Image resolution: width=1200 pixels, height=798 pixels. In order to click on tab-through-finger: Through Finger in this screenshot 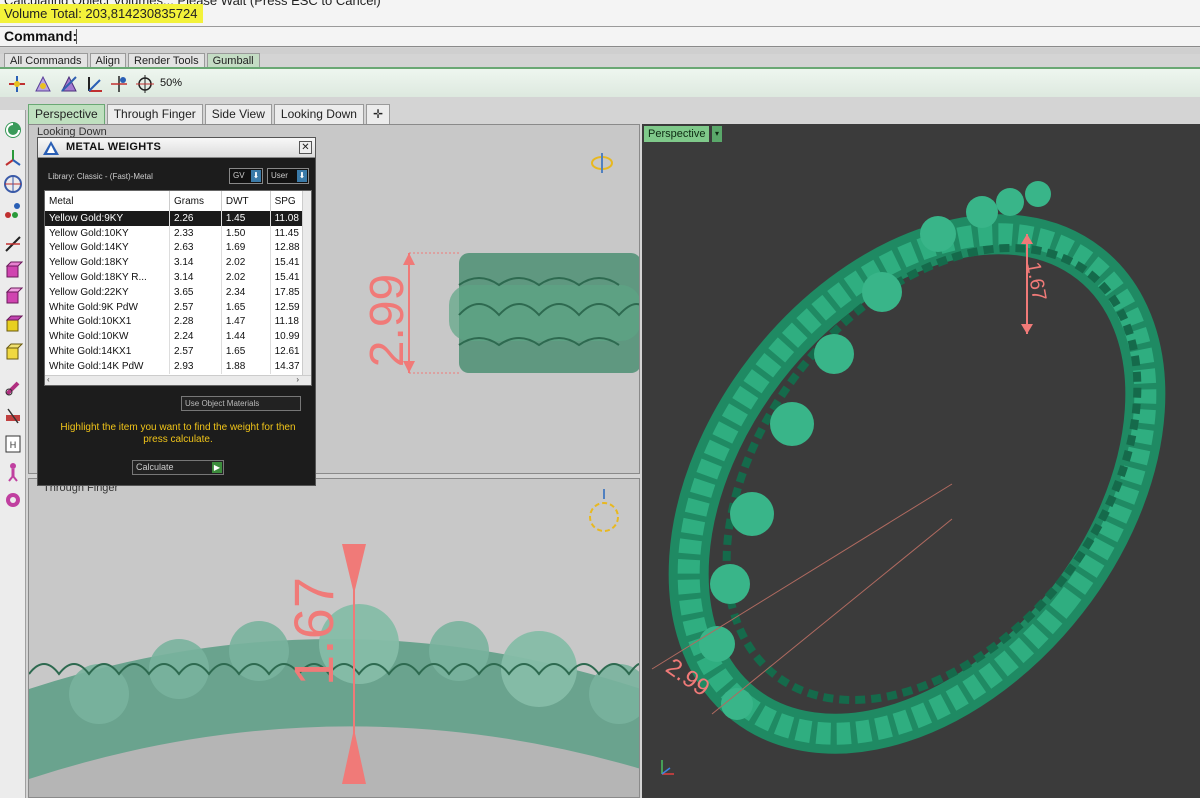, I will do `click(154, 114)`.